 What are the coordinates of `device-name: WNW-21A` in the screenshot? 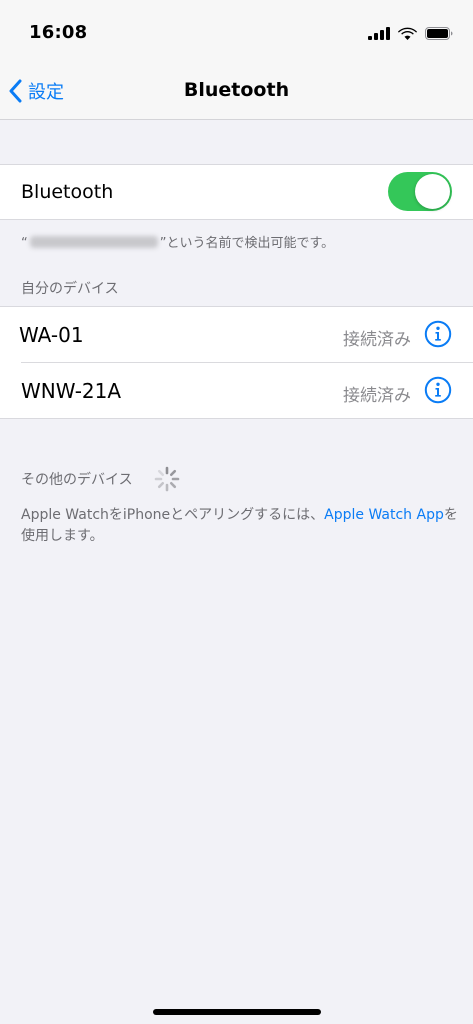 It's located at (71, 391).